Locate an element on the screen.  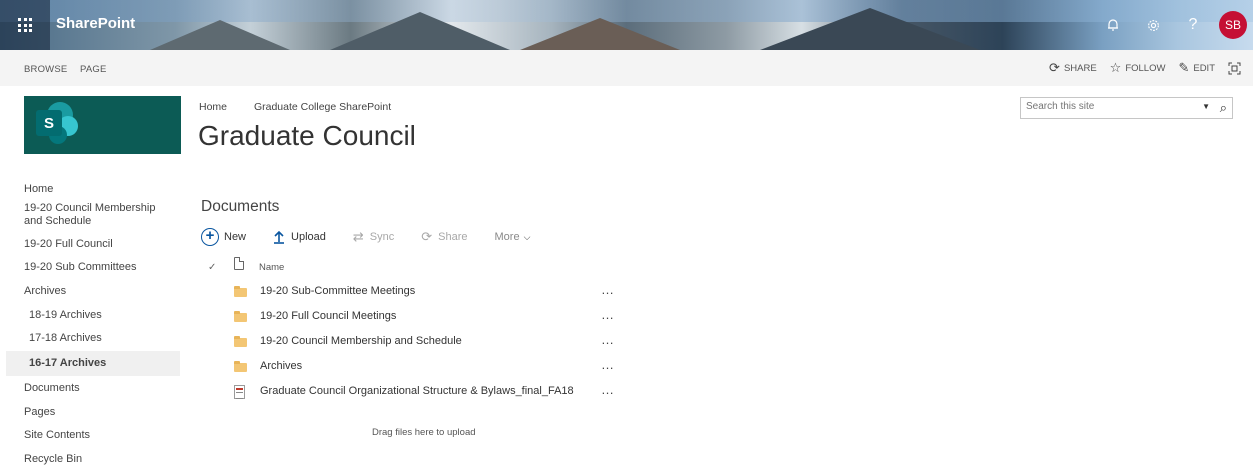
focus-mode-button is located at coordinates (1234, 68).